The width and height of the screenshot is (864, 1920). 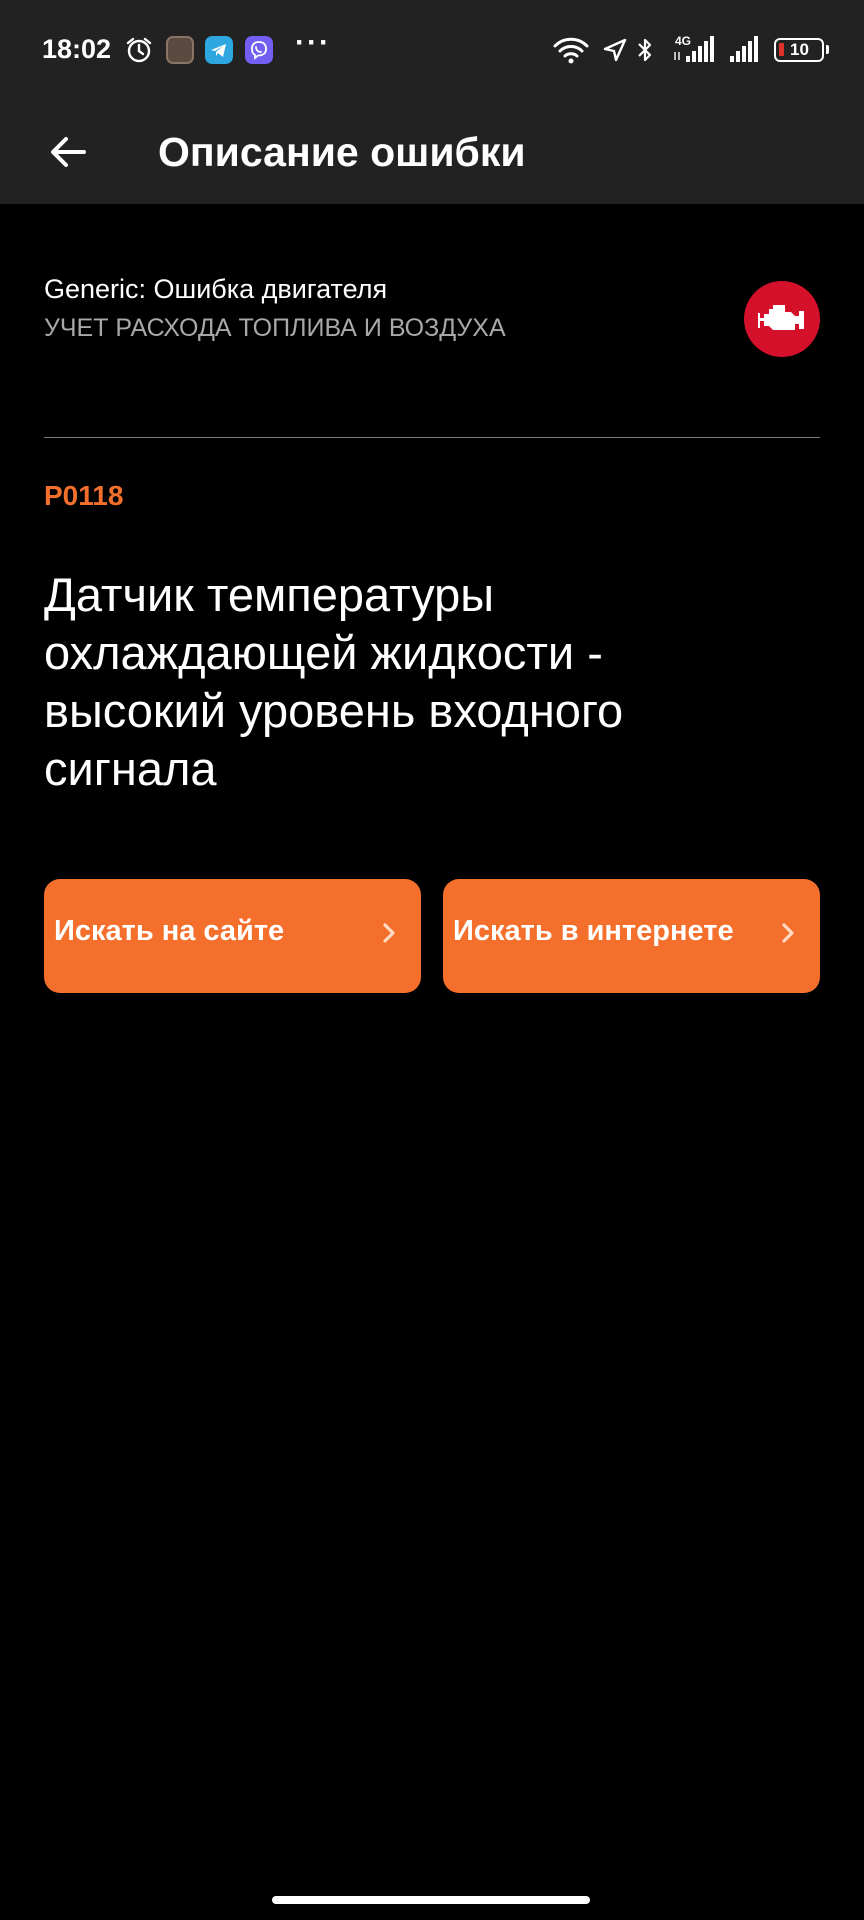 I want to click on app-bar: Описание ошибки, so click(x=432, y=152).